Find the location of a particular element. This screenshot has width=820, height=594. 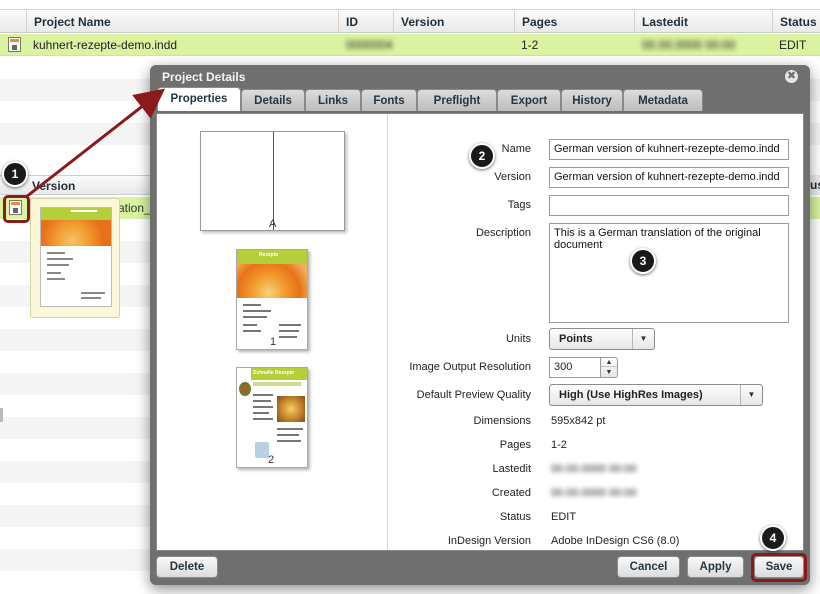

page-1-heading: Rezepte is located at coordinates (269, 255).